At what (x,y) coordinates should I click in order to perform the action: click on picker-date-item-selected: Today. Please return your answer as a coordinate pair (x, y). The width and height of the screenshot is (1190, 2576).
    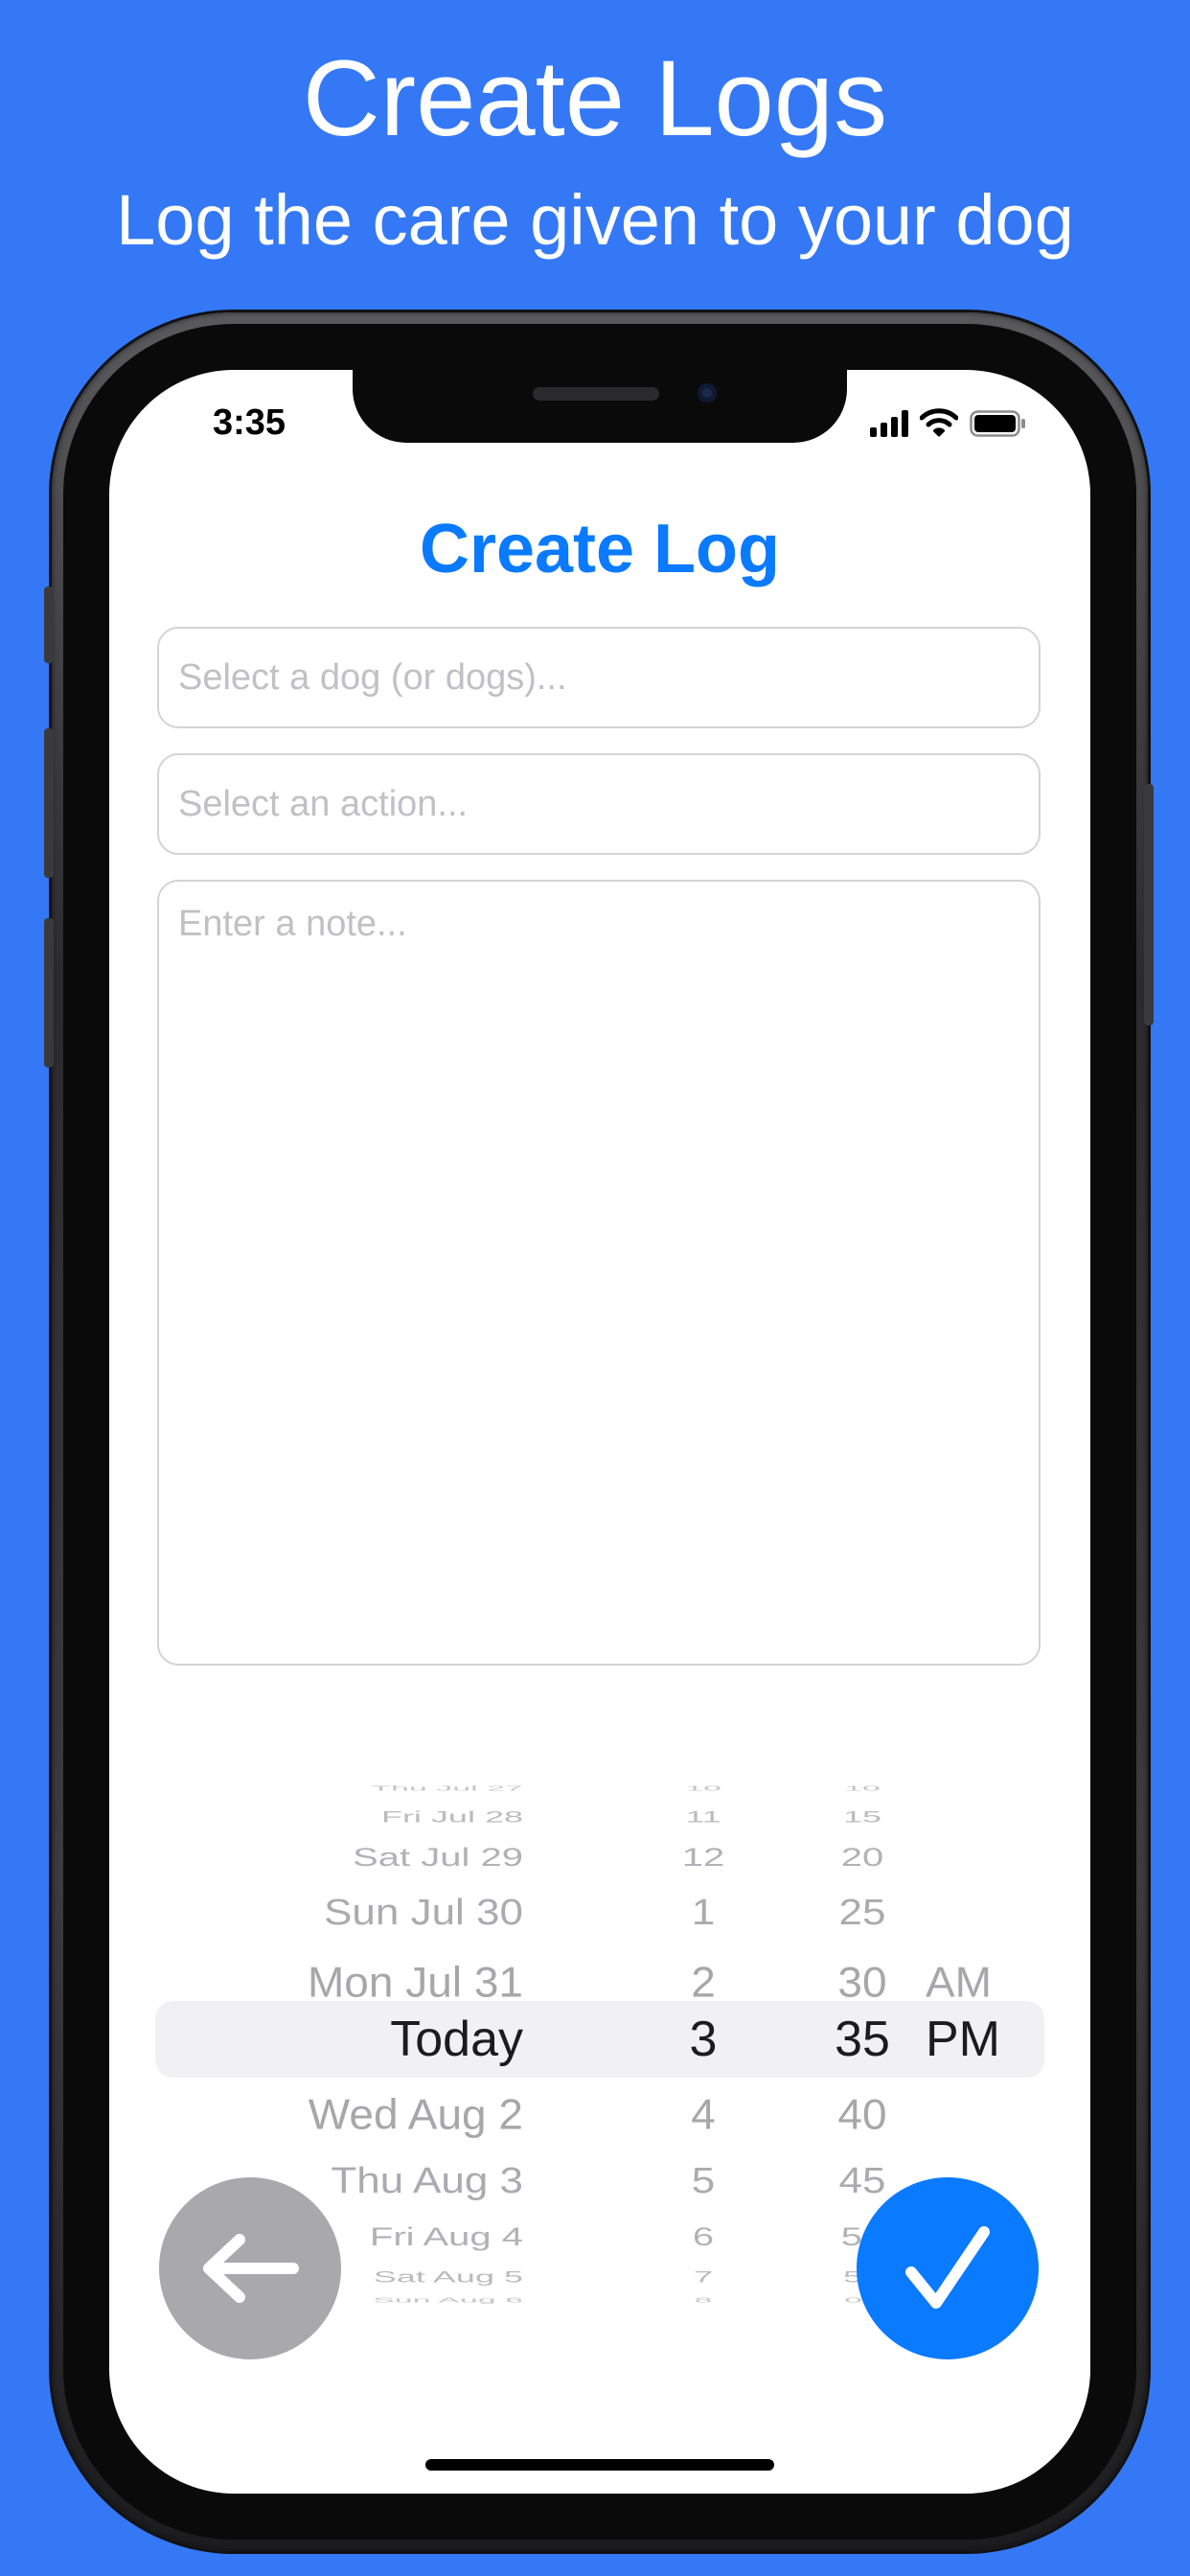
    Looking at the image, I should click on (457, 2039).